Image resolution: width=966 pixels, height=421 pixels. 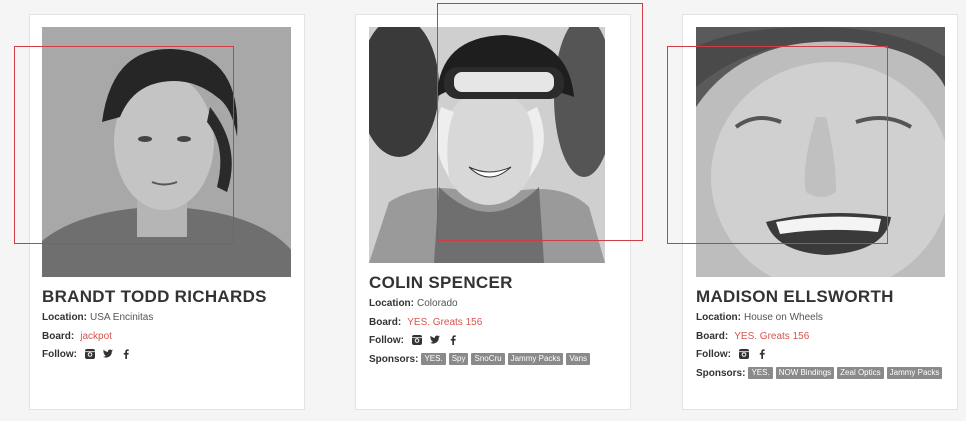 I want to click on rider-name: BRANDT TODD RICHARDS, so click(x=154, y=296).